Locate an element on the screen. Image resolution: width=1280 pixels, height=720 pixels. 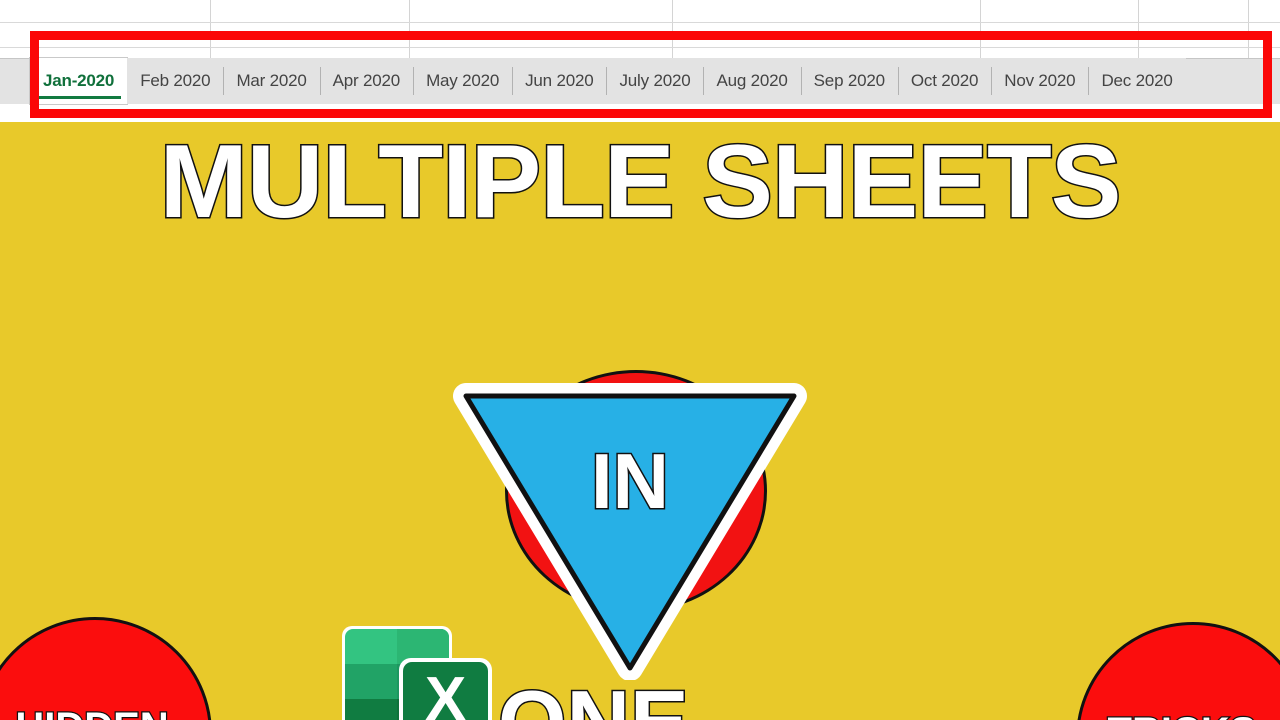
sheet-tab-label: Oct 2020 is located at coordinates (944, 80).